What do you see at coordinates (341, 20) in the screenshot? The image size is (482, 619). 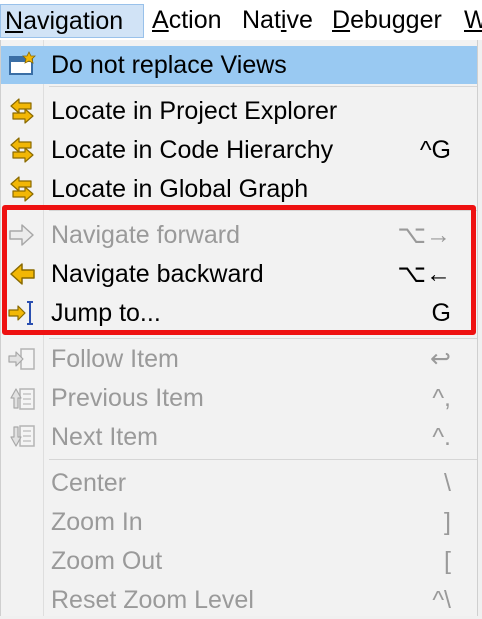 I see `menubar-debugger-mnemonic: D` at bounding box center [341, 20].